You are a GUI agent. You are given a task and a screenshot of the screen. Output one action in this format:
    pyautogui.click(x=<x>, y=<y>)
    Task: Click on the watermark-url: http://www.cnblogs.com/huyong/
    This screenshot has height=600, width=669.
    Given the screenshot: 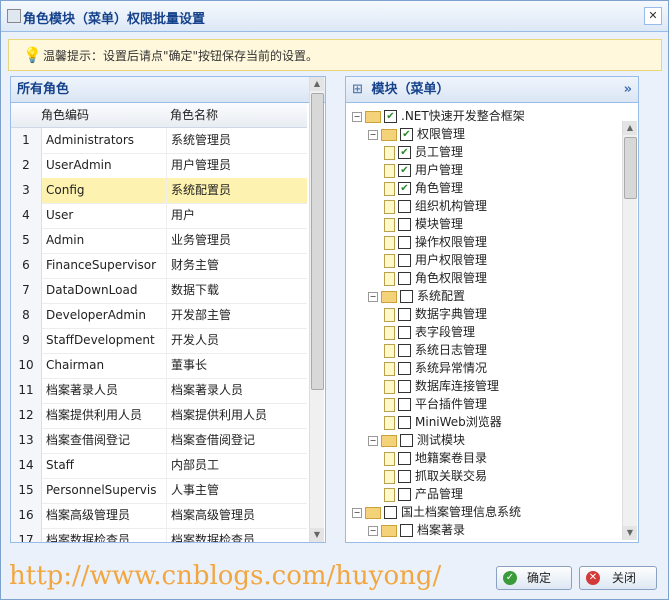 What is the action you would take?
    pyautogui.click(x=225, y=576)
    